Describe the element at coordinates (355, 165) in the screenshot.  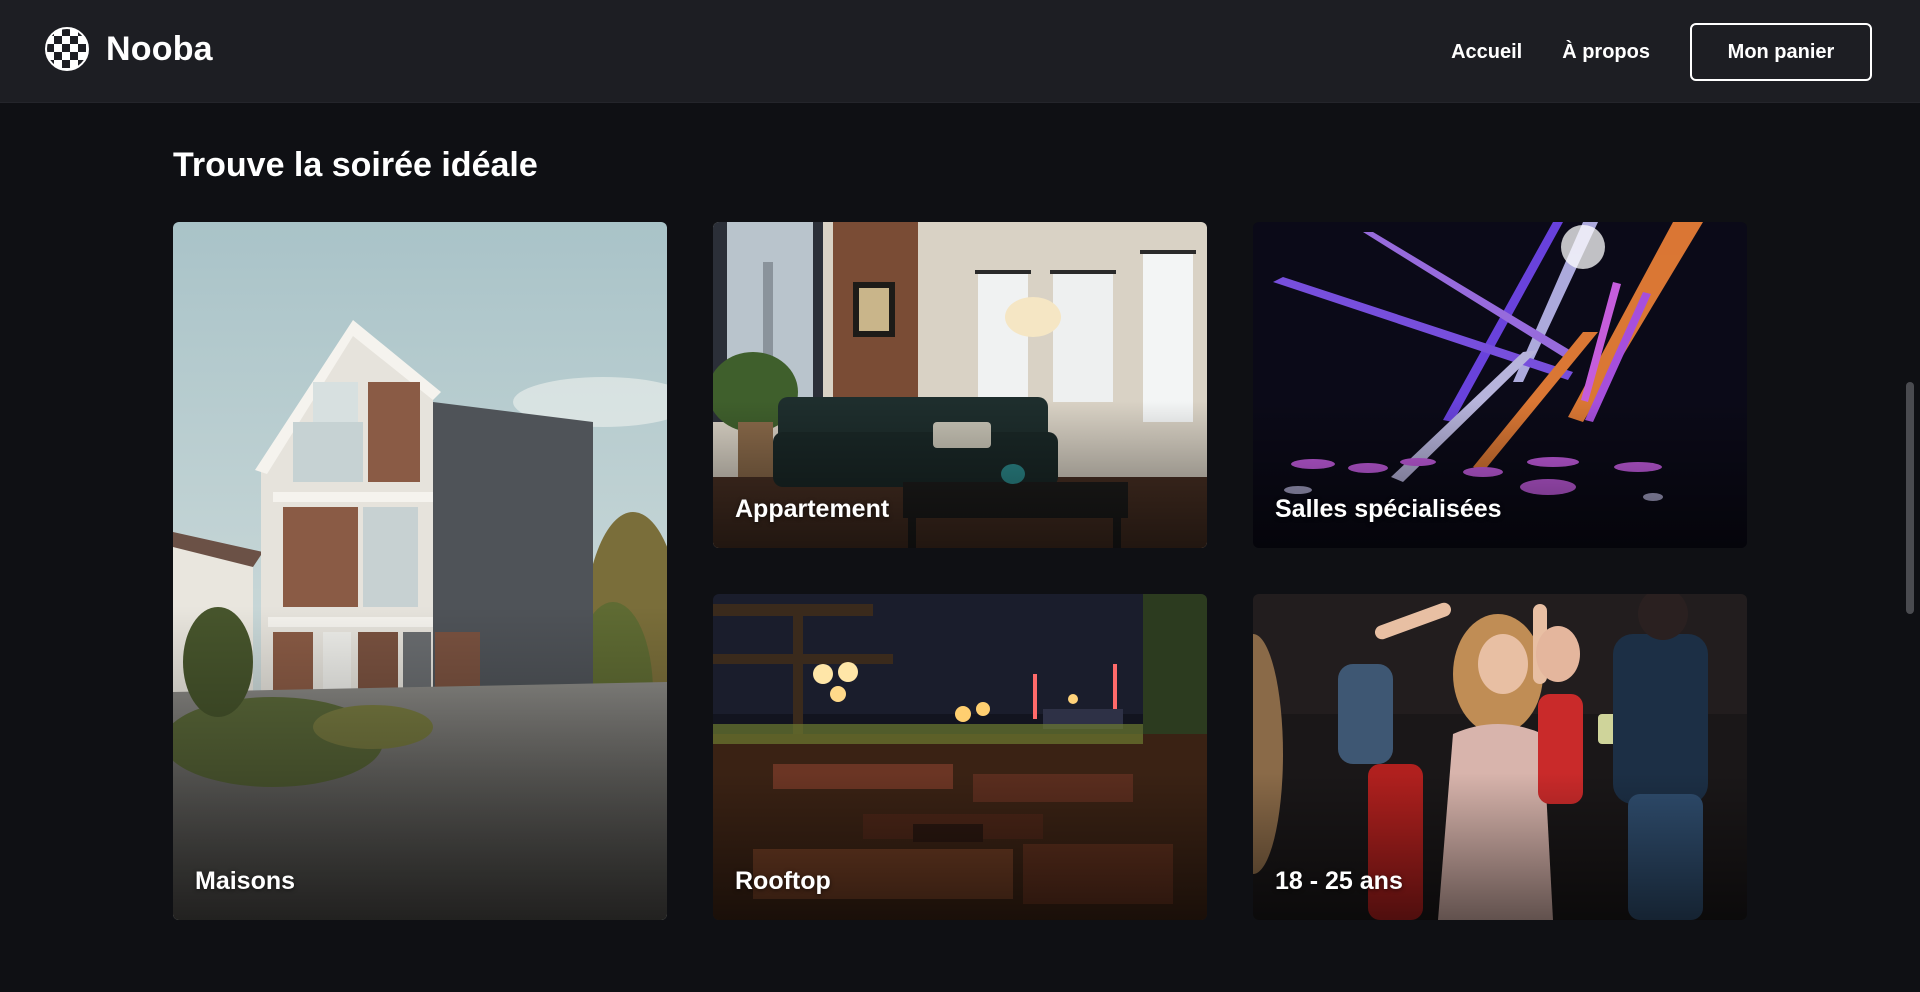
I see `section-title: Trouve la soirée idéale` at that location.